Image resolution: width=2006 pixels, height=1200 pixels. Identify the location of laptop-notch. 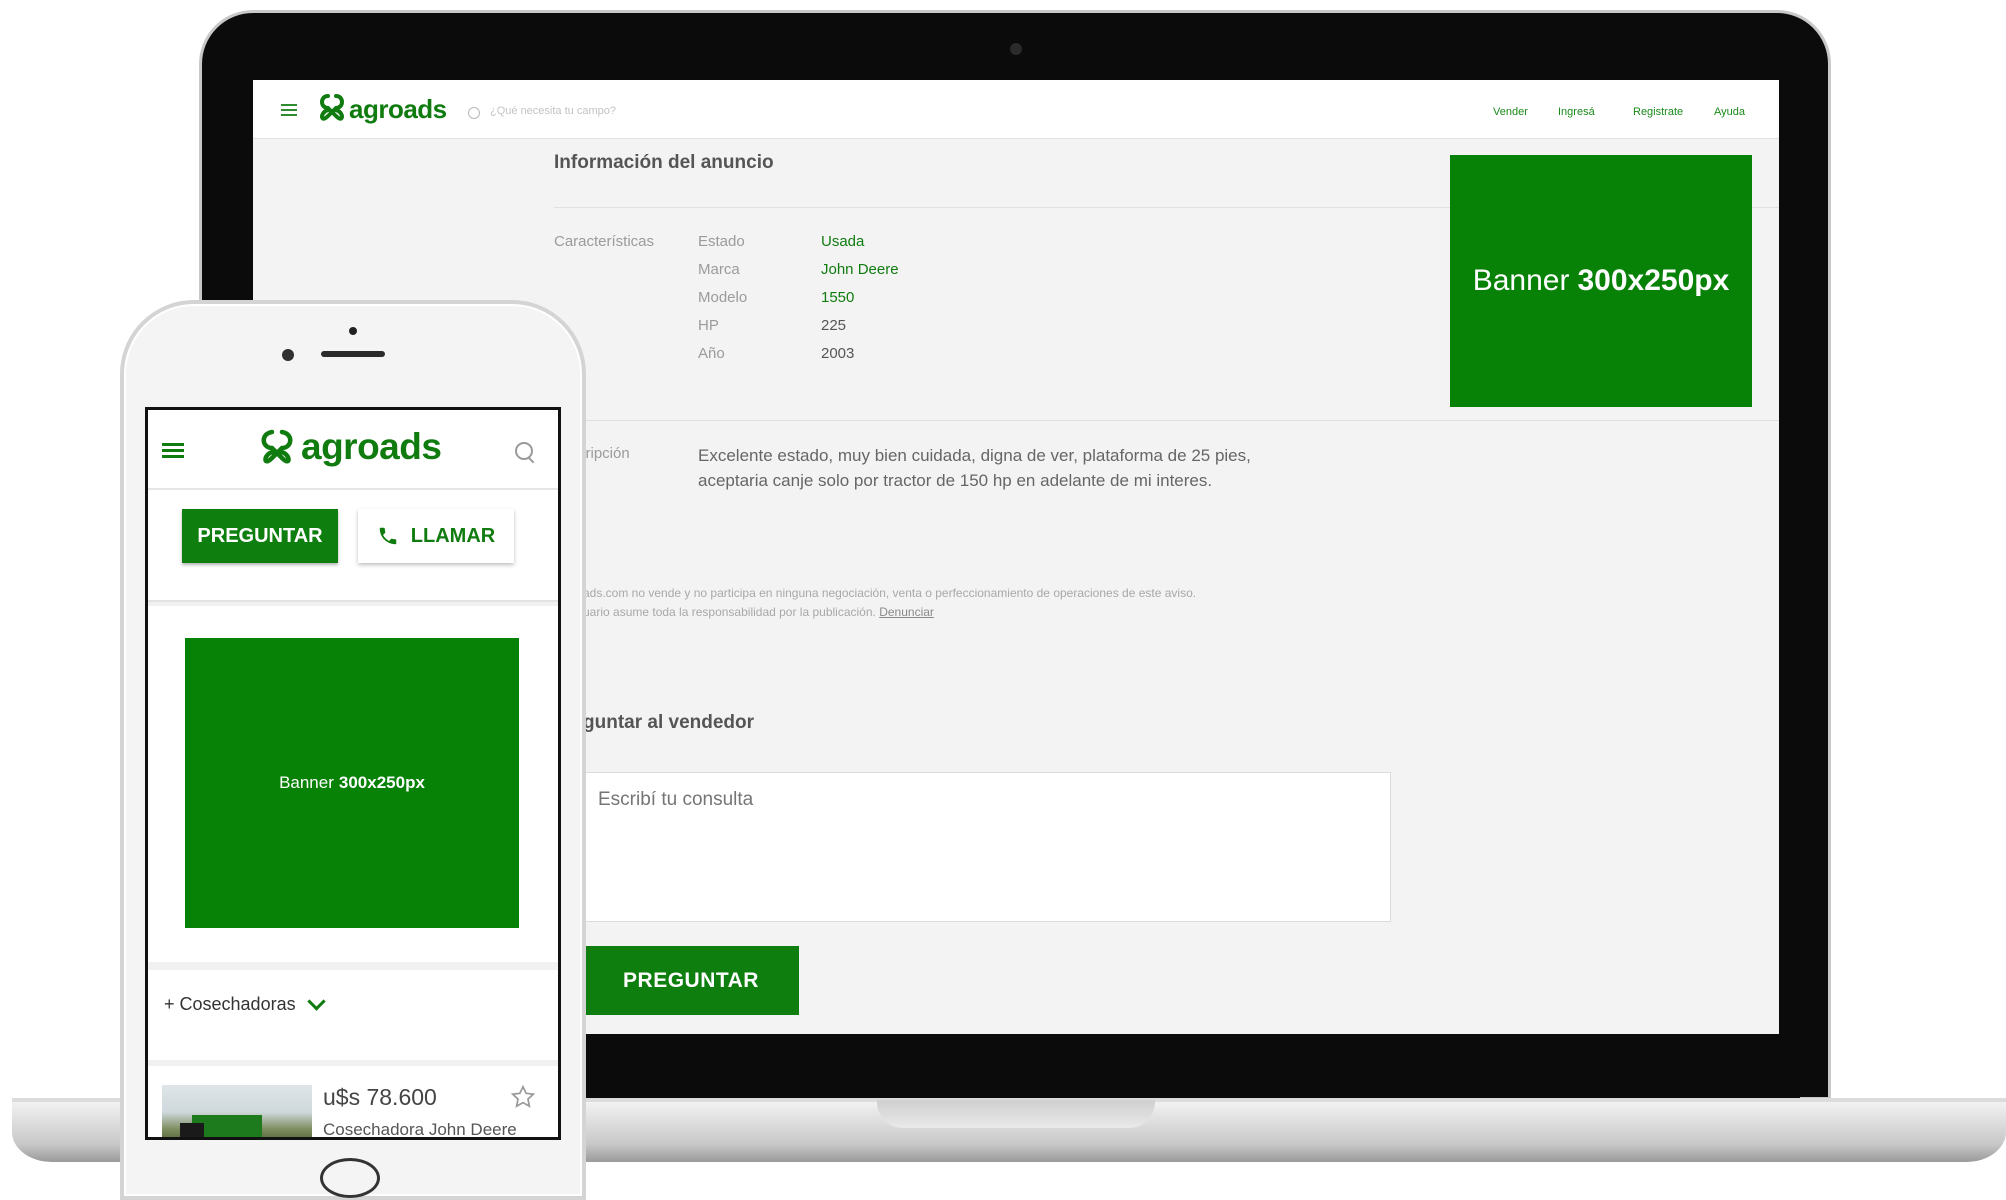
(1016, 1114).